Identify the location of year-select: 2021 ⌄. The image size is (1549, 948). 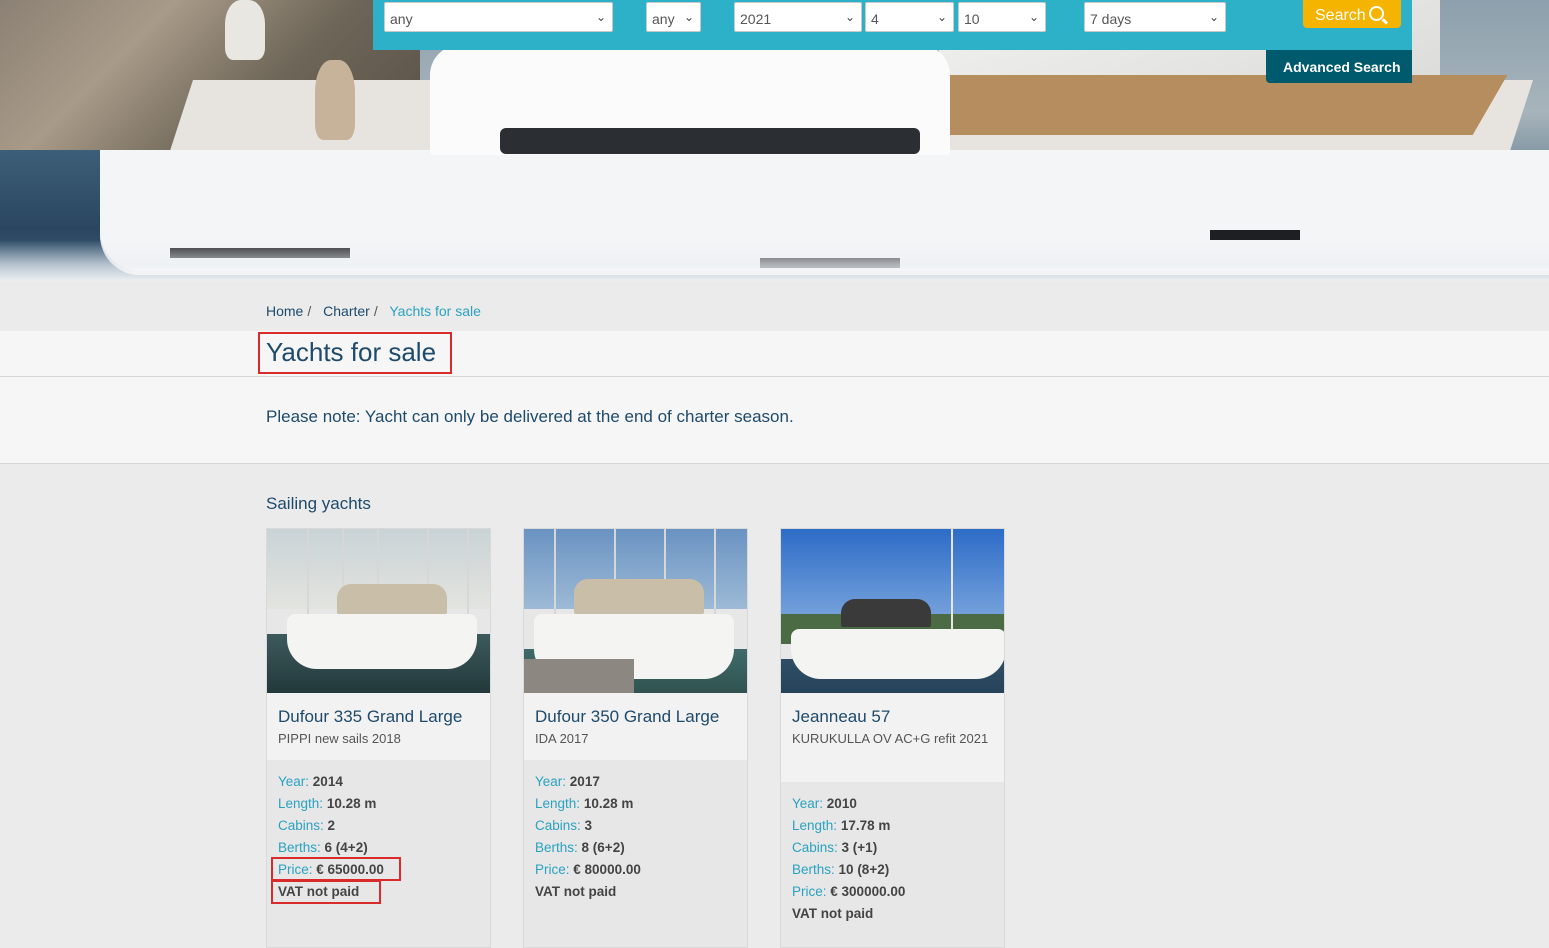
(798, 17).